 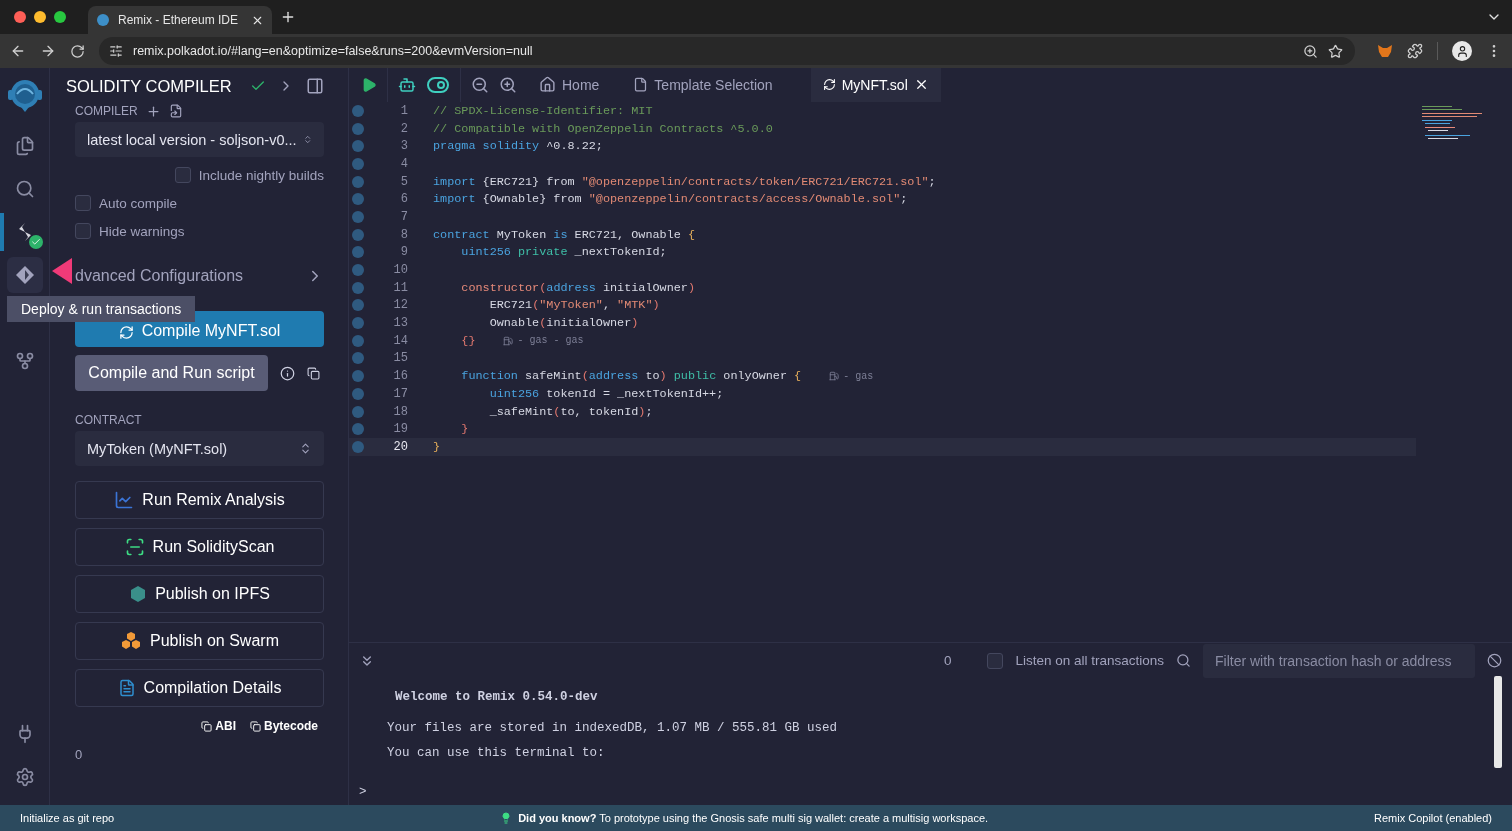 I want to click on maximize-window-button, so click(x=60, y=17).